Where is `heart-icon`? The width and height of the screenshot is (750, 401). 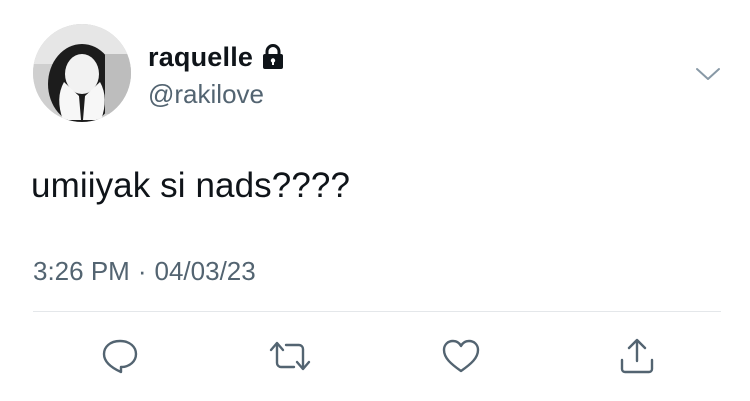
heart-icon is located at coordinates (461, 356).